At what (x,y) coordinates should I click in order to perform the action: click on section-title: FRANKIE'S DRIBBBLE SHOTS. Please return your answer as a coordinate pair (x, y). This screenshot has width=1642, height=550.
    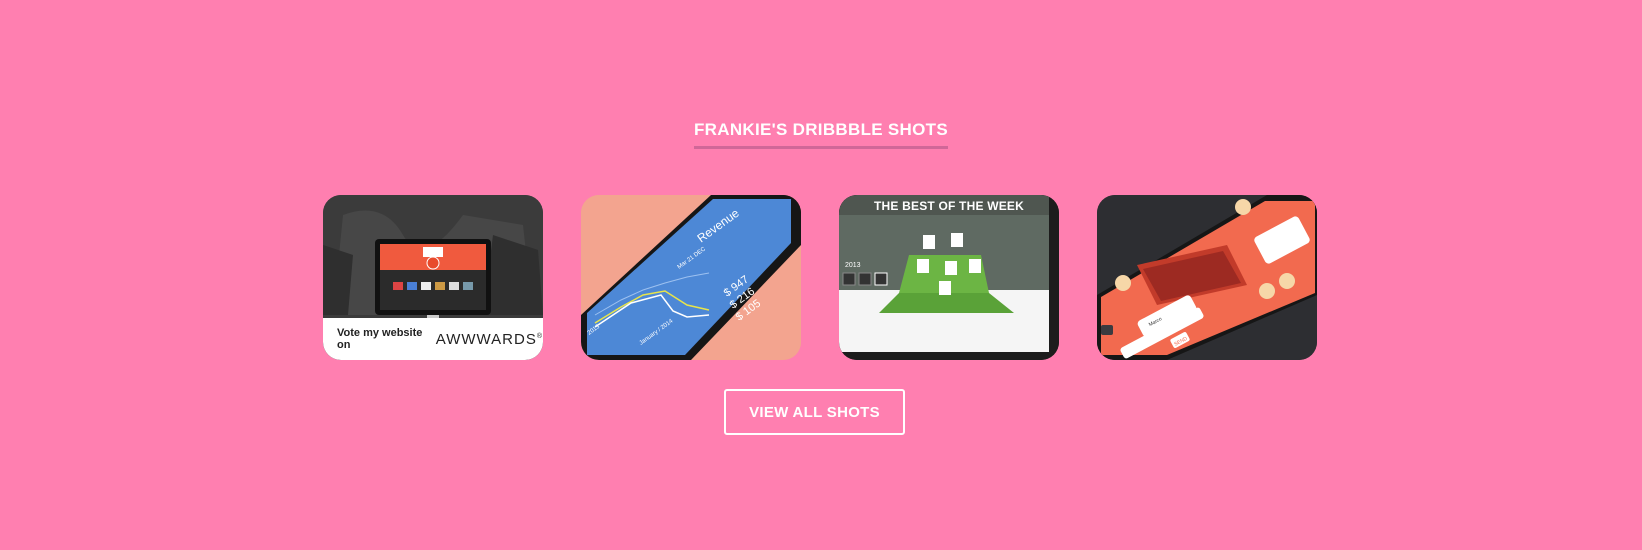
    Looking at the image, I should click on (821, 134).